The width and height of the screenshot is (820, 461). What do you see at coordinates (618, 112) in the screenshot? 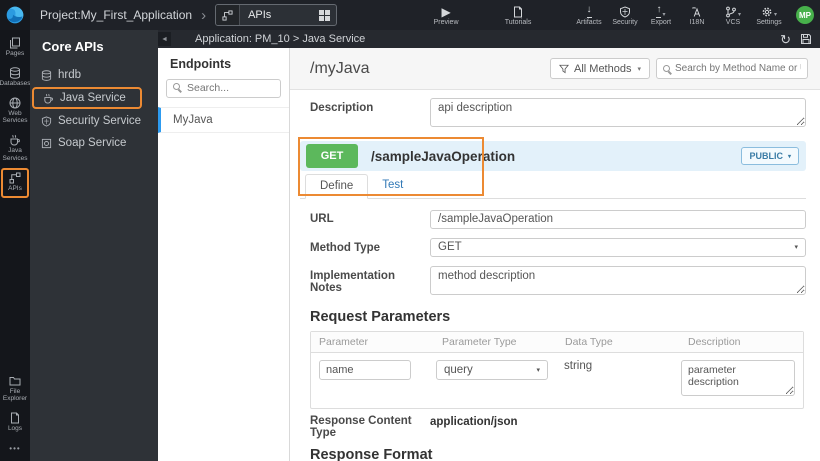
I see `description-textarea: api description` at bounding box center [618, 112].